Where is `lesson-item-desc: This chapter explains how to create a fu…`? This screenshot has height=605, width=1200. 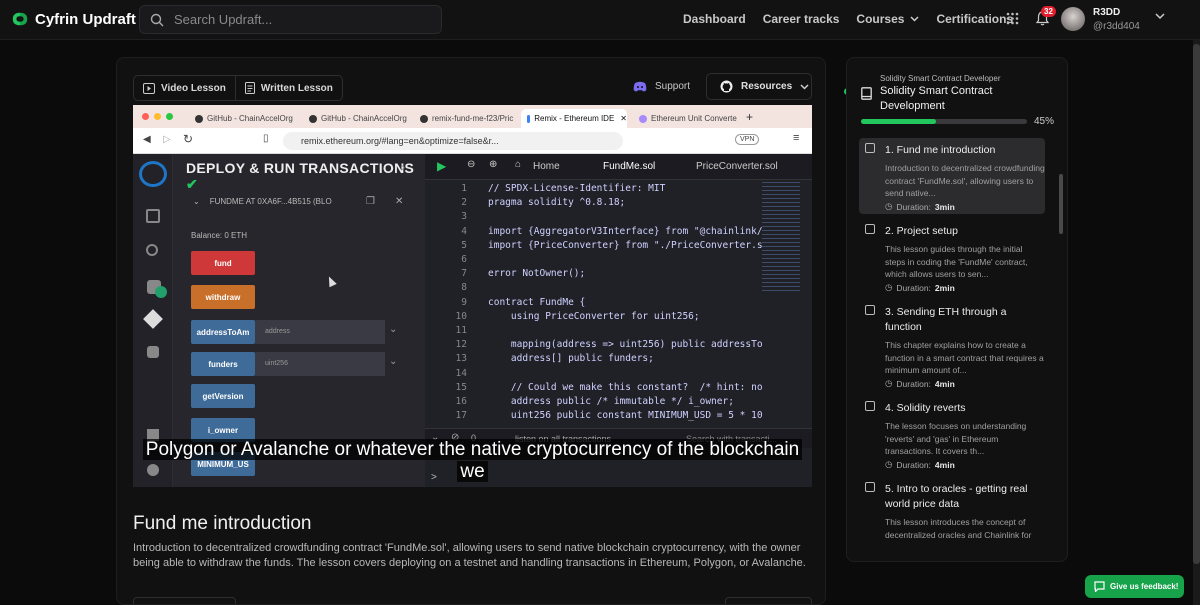 lesson-item-desc: This chapter explains how to create a fu… is located at coordinates (964, 357).